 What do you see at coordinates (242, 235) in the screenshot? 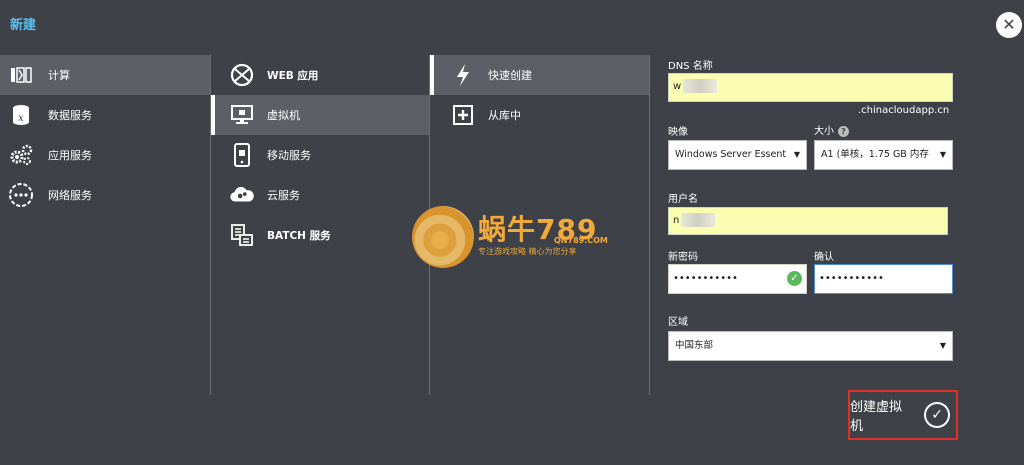
I see `batch-services-icon` at bounding box center [242, 235].